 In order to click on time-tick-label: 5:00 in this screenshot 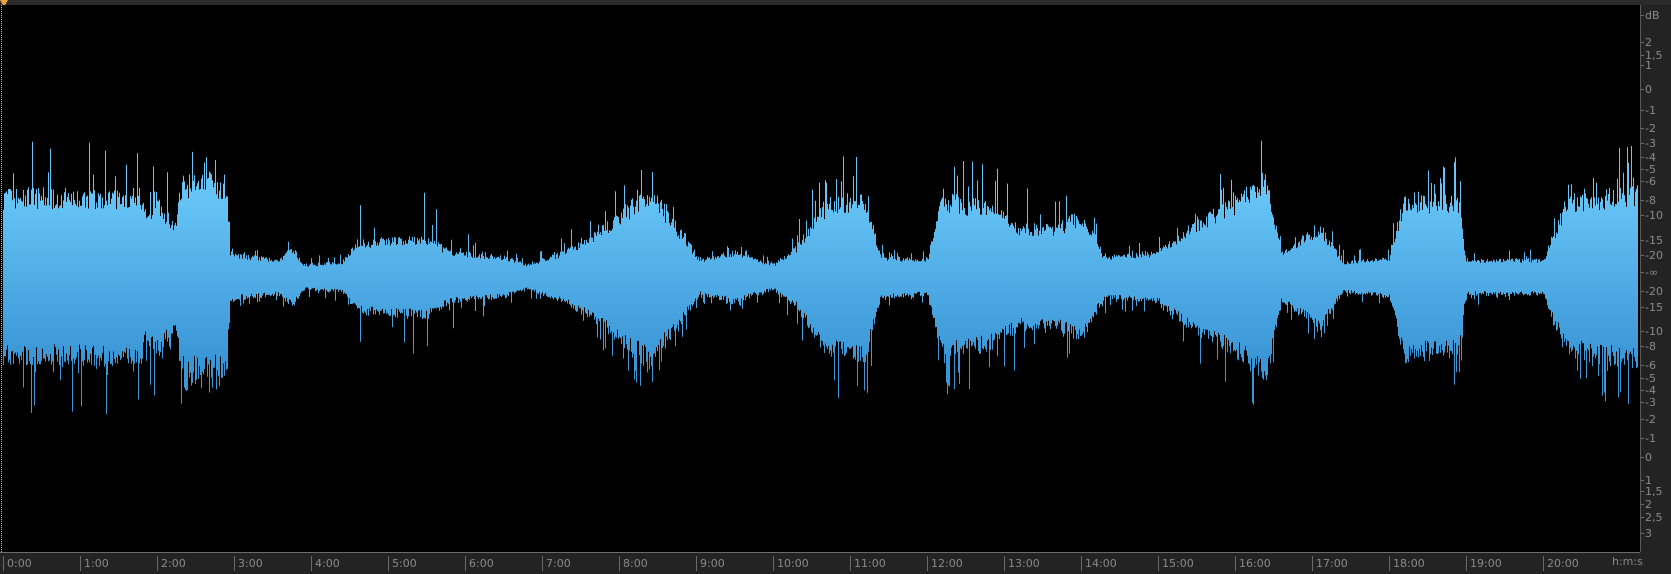, I will do `click(402, 563)`.